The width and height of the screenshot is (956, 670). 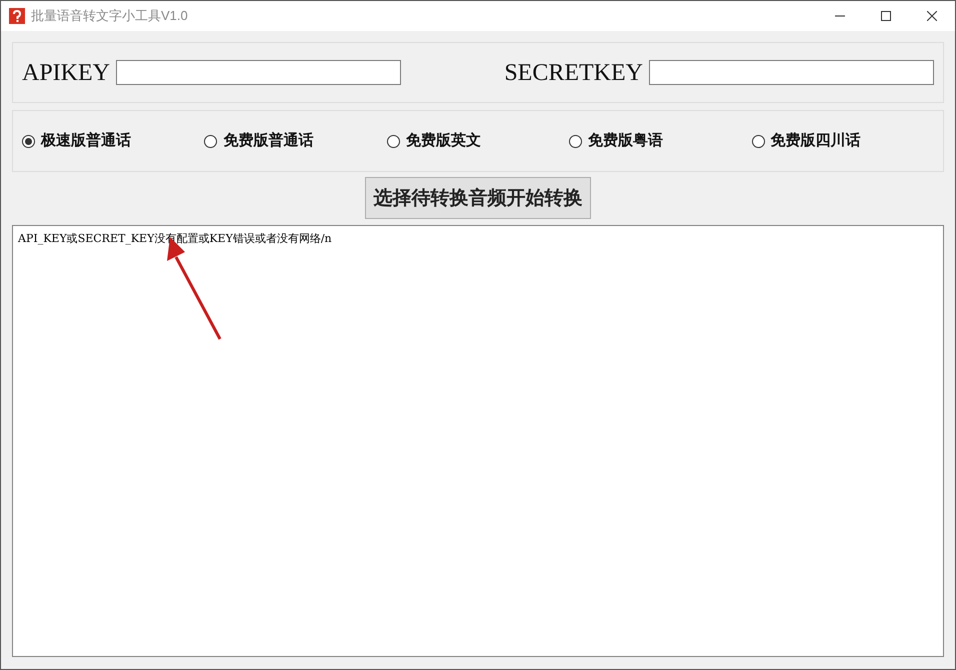 What do you see at coordinates (86, 141) in the screenshot?
I see `radio-label: 极速版普通话` at bounding box center [86, 141].